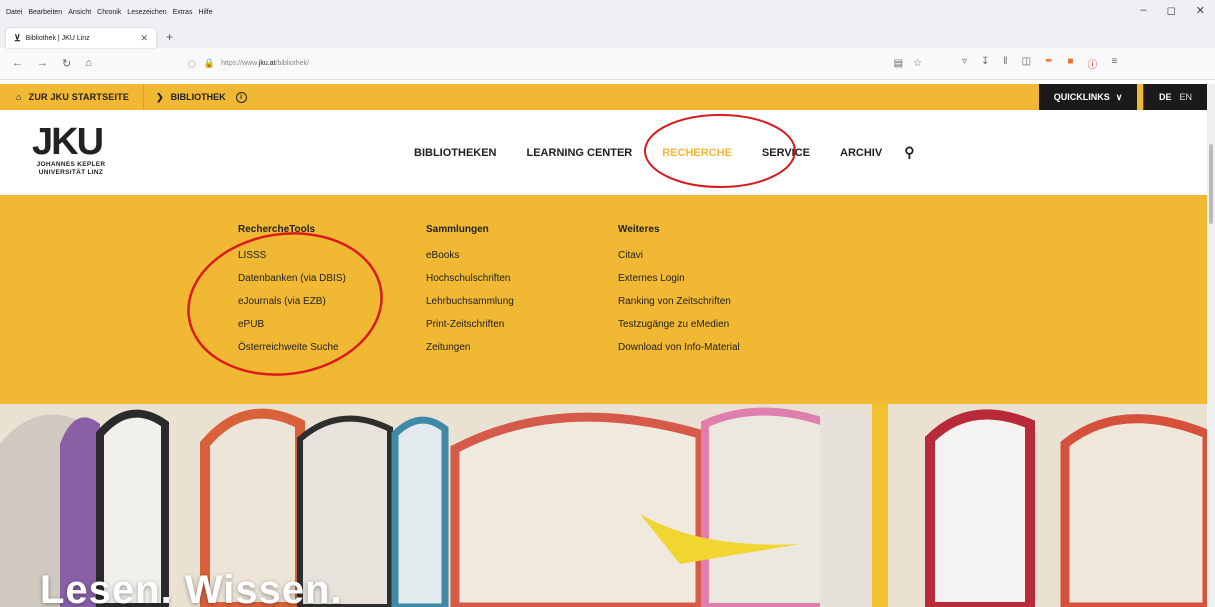 Image resolution: width=1215 pixels, height=607 pixels. What do you see at coordinates (909, 152) in the screenshot?
I see `search-icon: ⚲` at bounding box center [909, 152].